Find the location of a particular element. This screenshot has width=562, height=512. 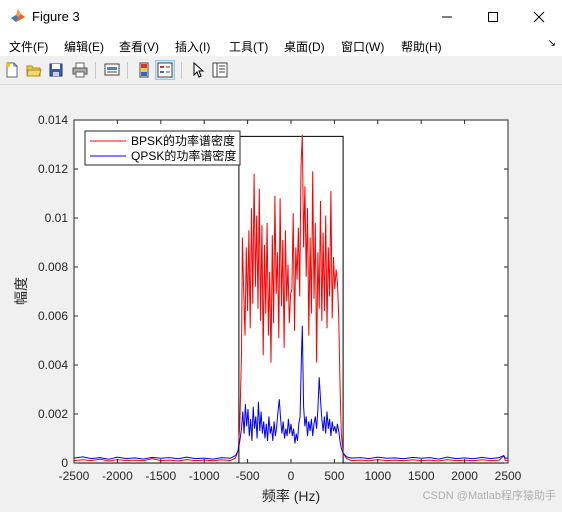

menu-view: 查看(V) is located at coordinates (139, 46).